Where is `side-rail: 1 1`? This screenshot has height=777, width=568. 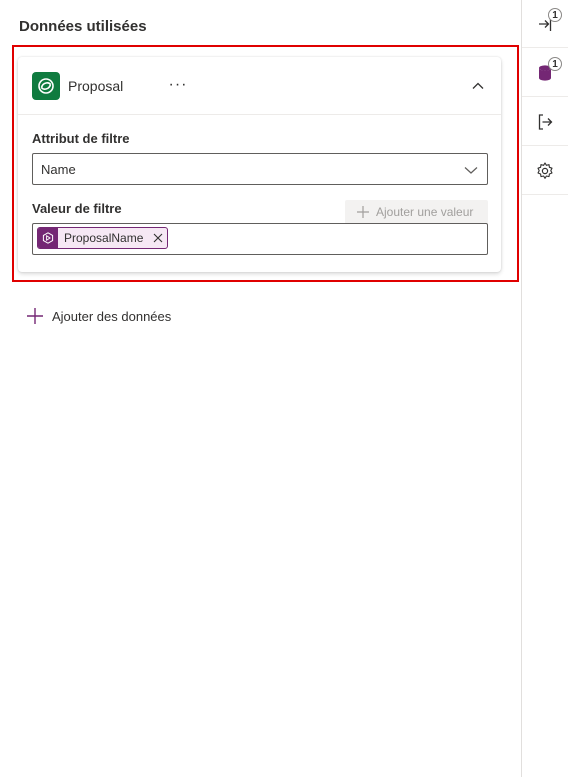
side-rail: 1 1 is located at coordinates (544, 388).